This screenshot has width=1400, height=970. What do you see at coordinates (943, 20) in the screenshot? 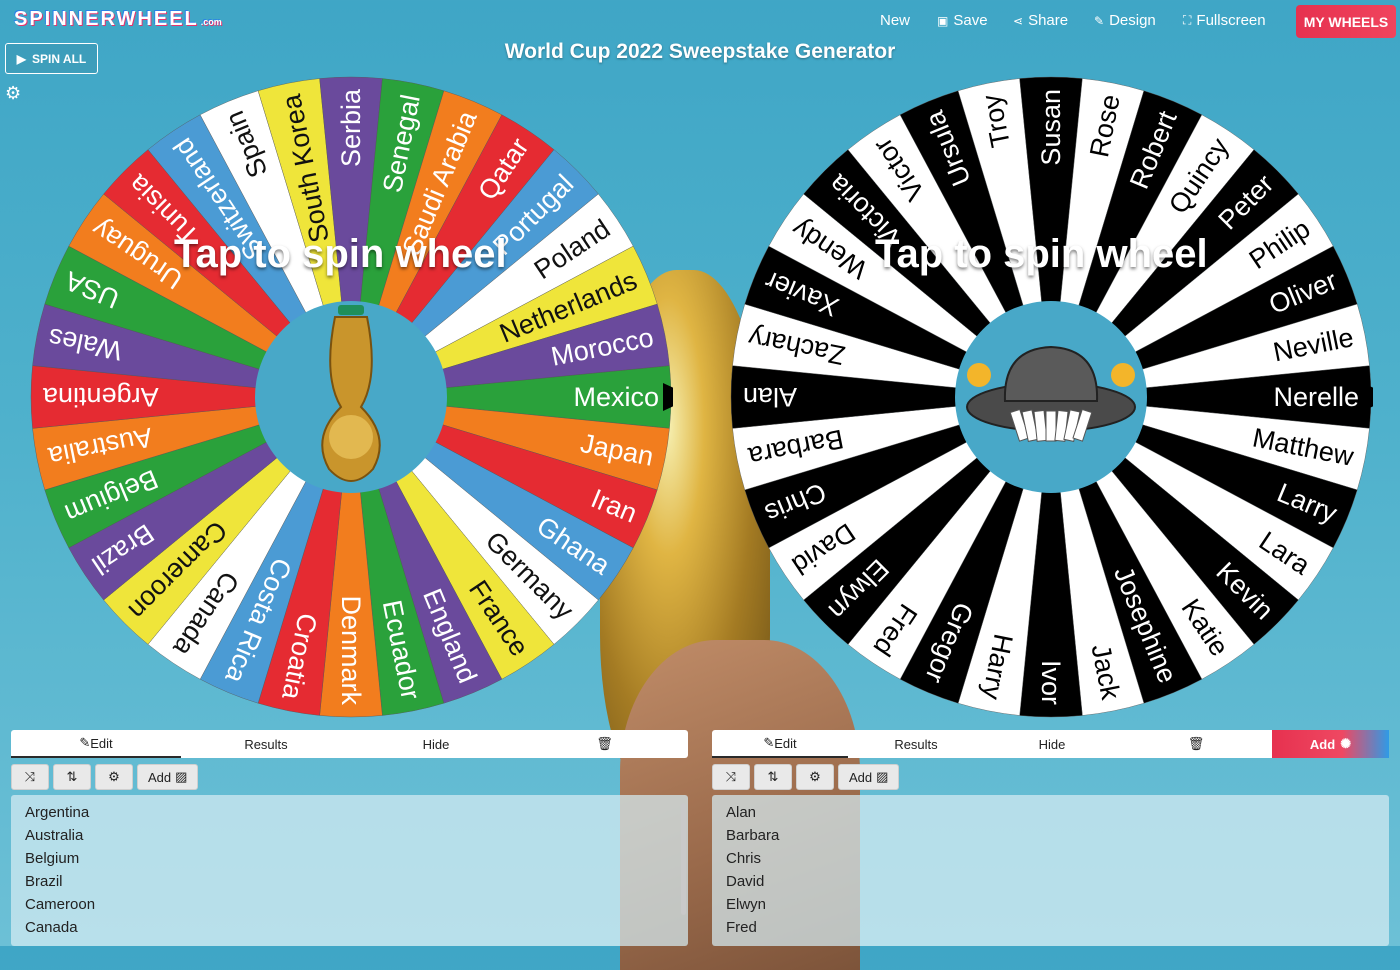
I see `save-icon: ▣` at bounding box center [943, 20].